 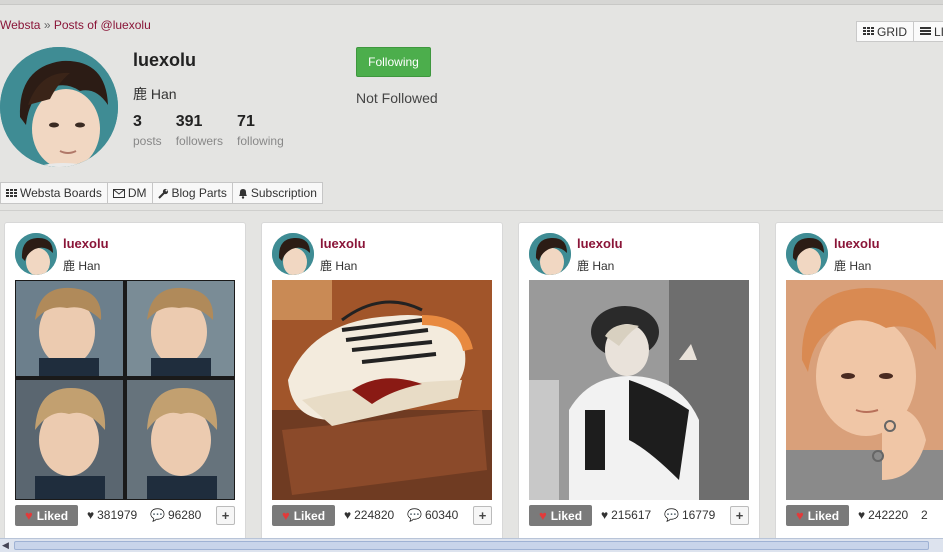 I want to click on blog-parts-label: Blog Parts, so click(x=199, y=193).